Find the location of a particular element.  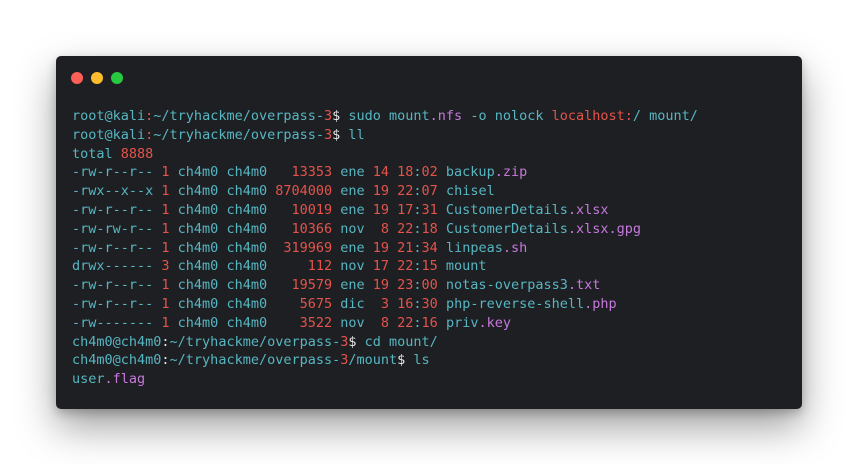

terminal-text: 8888 is located at coordinates (137, 153).